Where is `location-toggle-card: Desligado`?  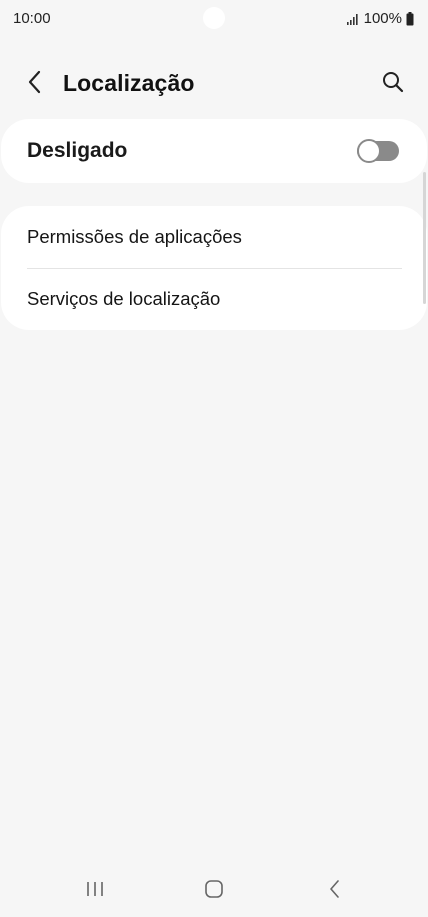 location-toggle-card: Desligado is located at coordinates (214, 151).